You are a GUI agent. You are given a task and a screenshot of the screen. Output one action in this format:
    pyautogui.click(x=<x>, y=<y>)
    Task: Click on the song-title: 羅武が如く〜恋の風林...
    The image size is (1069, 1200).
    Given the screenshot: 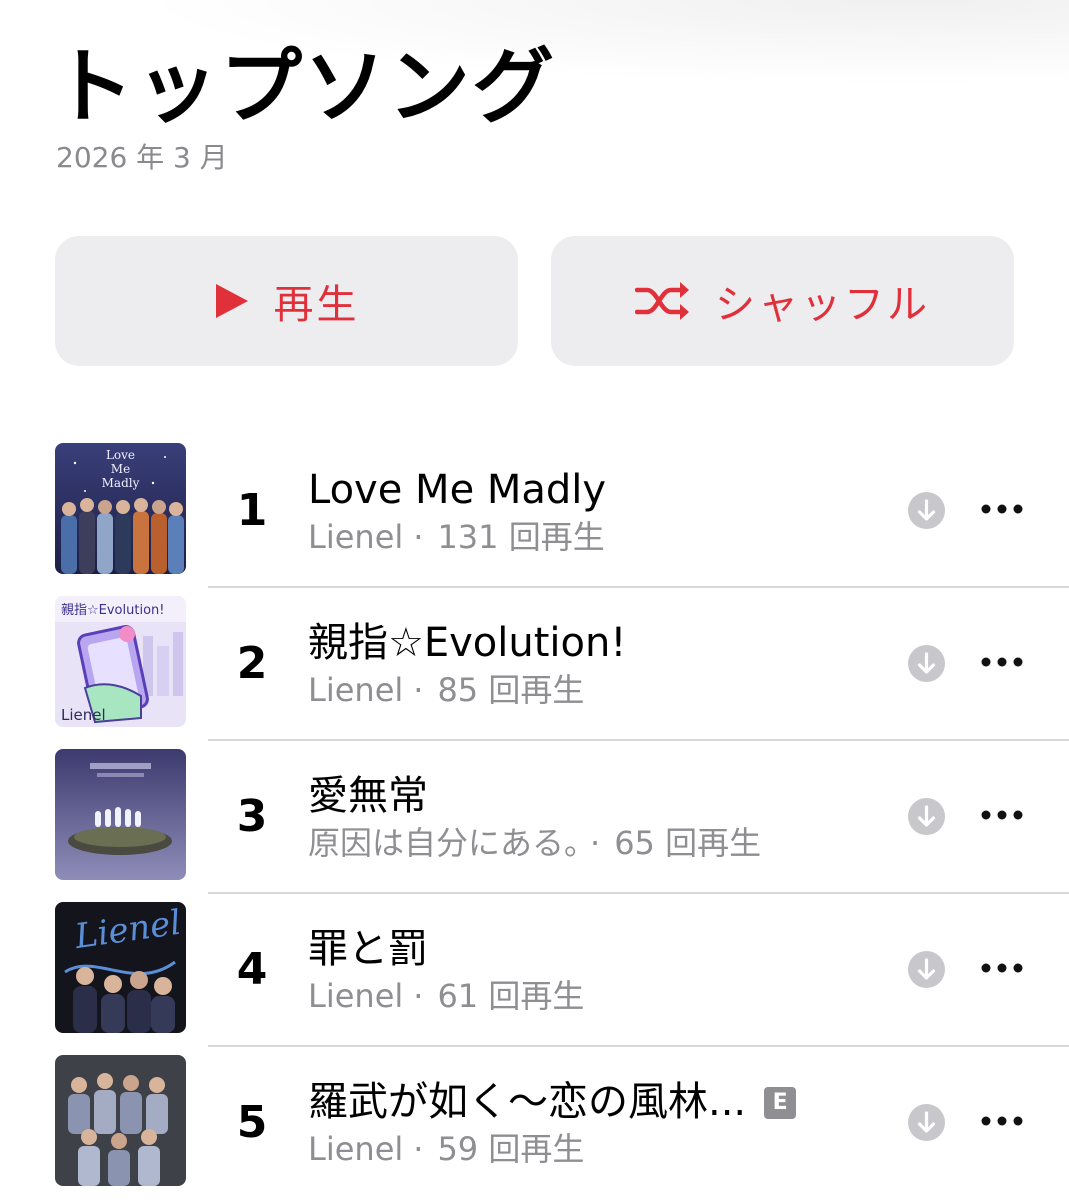 What is the action you would take?
    pyautogui.click(x=527, y=1102)
    